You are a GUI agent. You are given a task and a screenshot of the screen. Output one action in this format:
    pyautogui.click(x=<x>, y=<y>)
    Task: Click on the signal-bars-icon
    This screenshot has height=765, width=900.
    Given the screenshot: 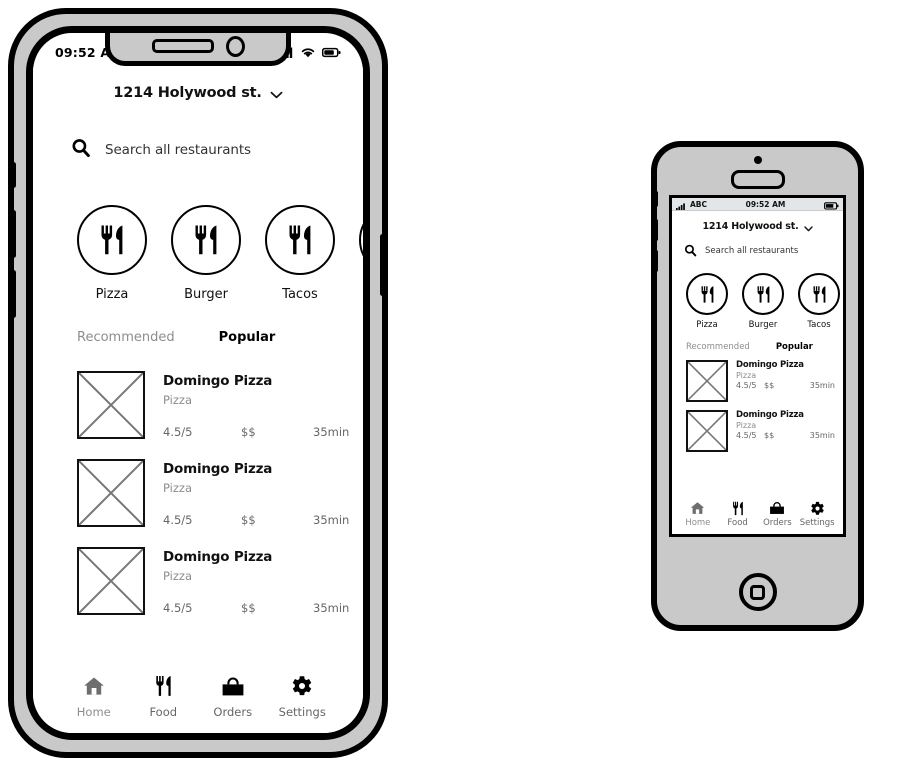 What is the action you would take?
    pyautogui.click(x=681, y=206)
    